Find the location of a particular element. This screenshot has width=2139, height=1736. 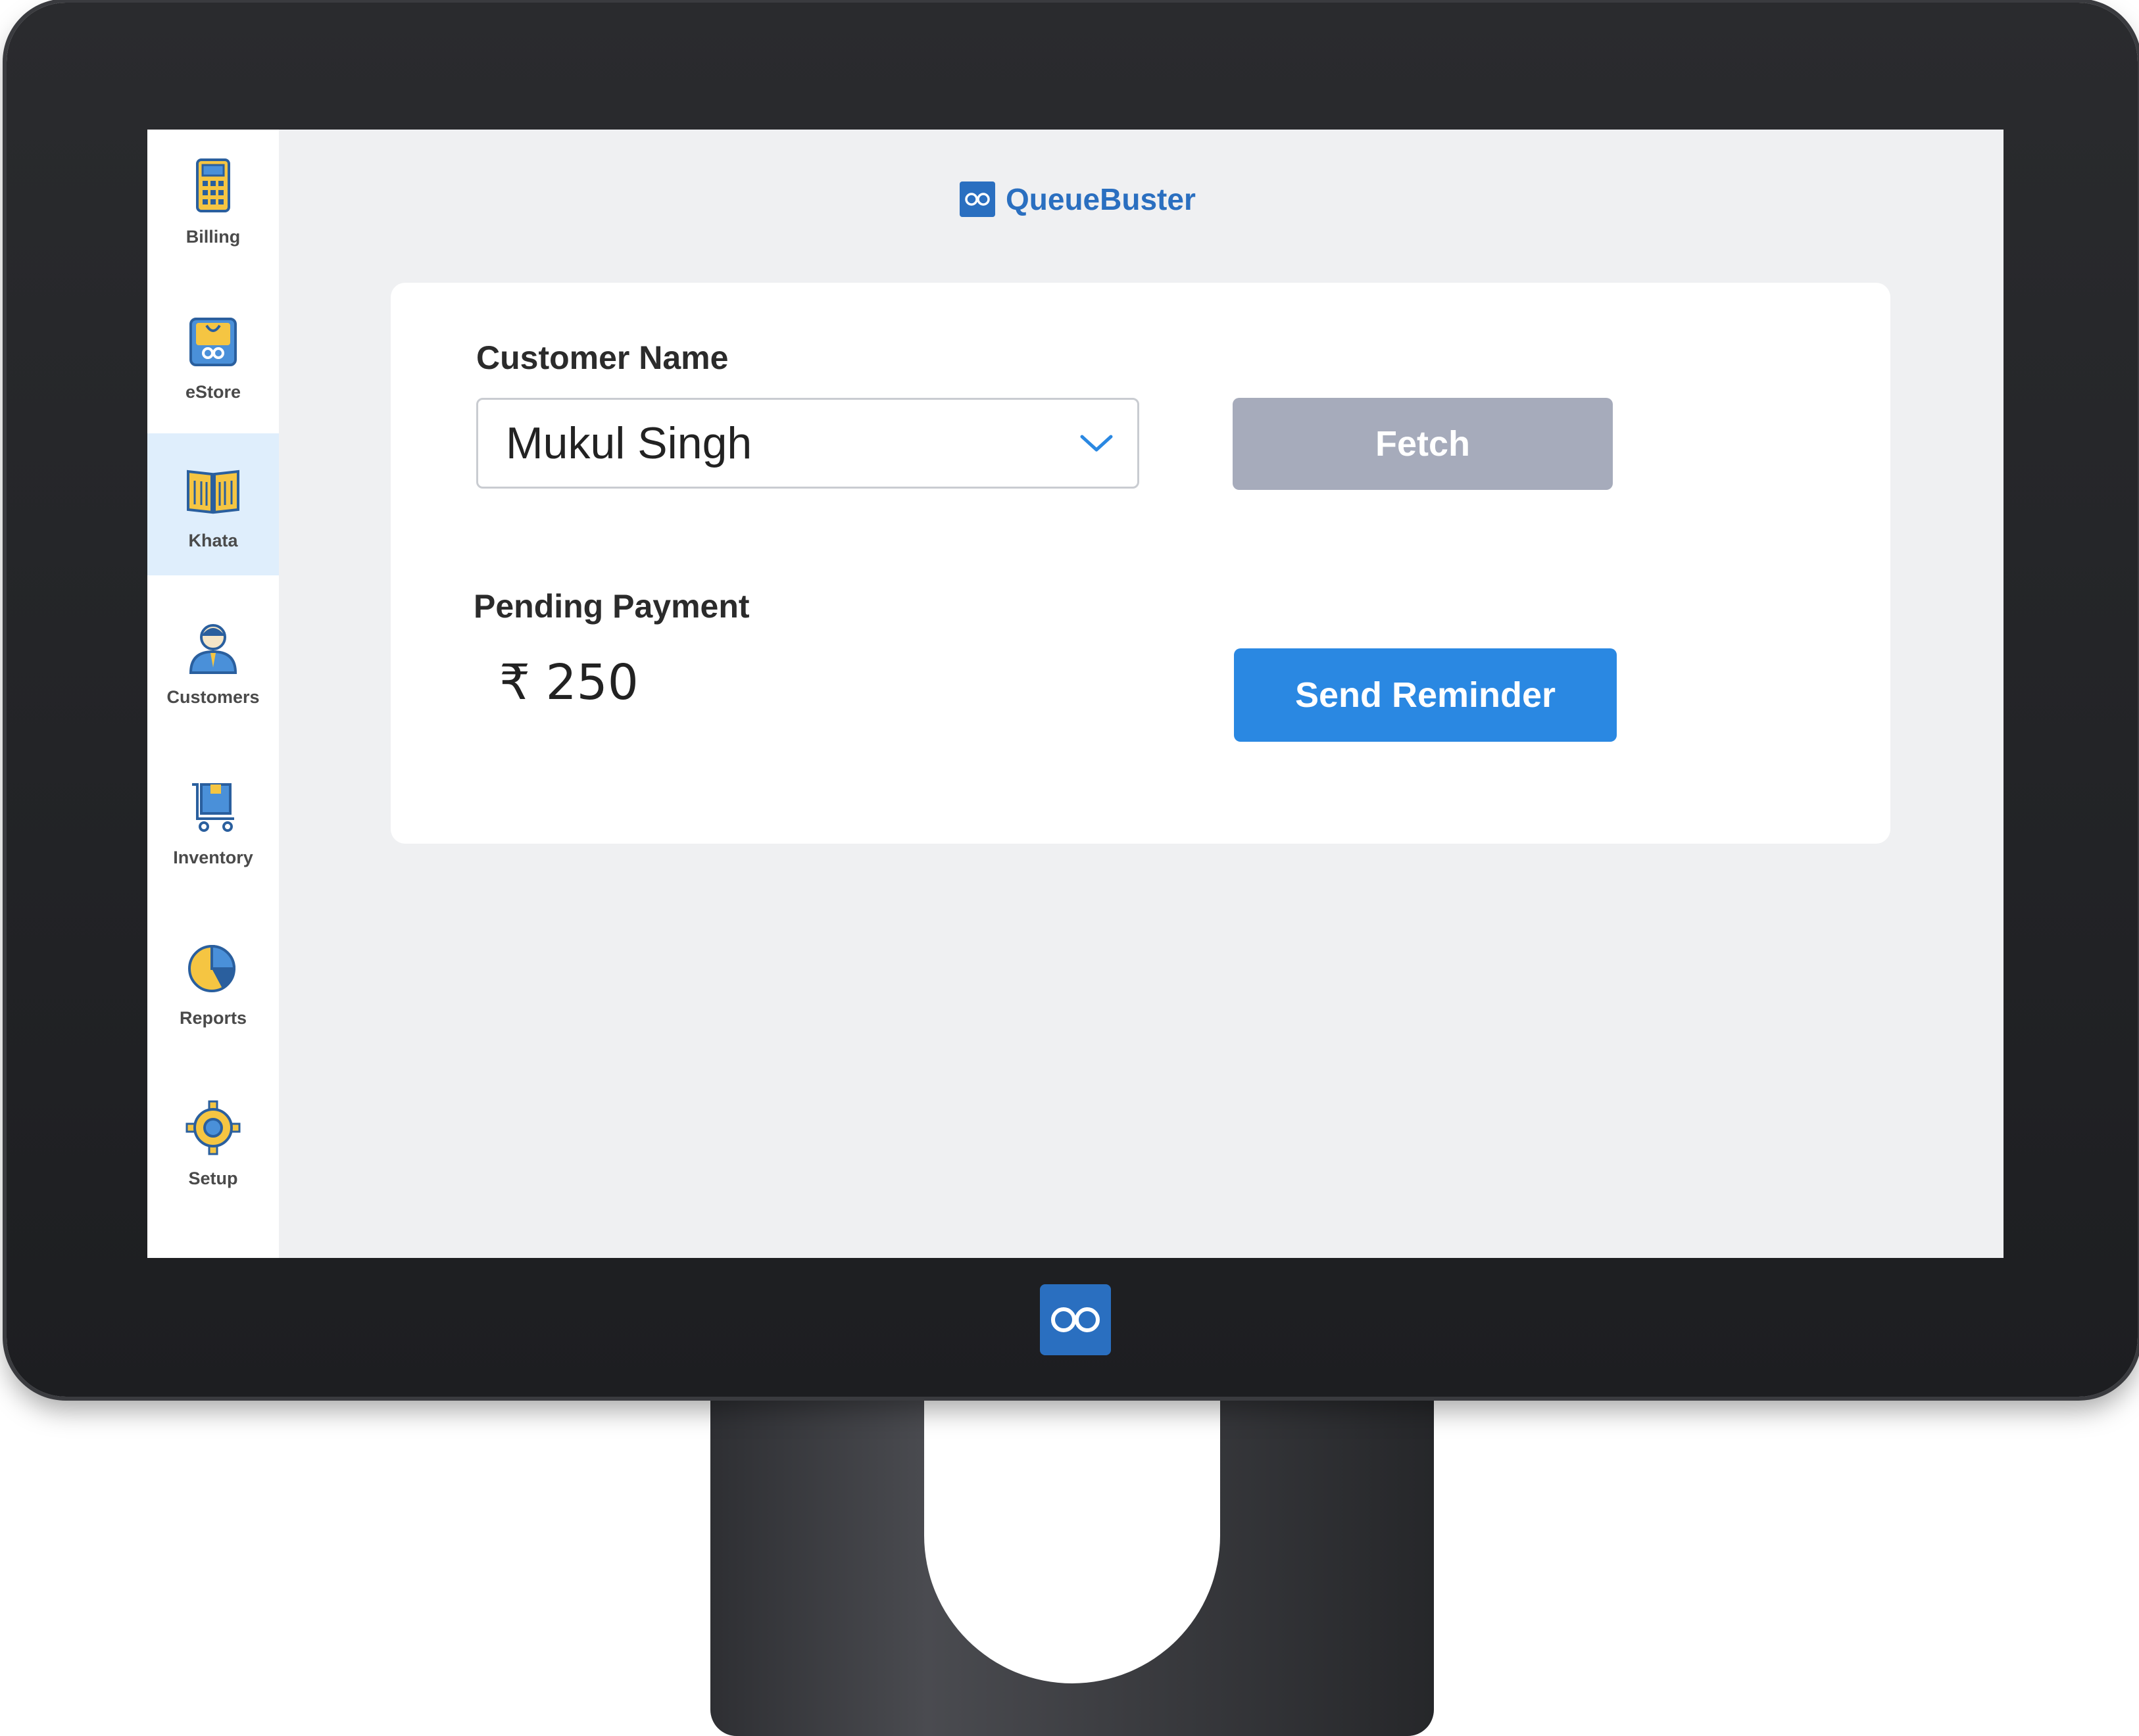

sidebar-item-khata: Khata is located at coordinates (213, 504).